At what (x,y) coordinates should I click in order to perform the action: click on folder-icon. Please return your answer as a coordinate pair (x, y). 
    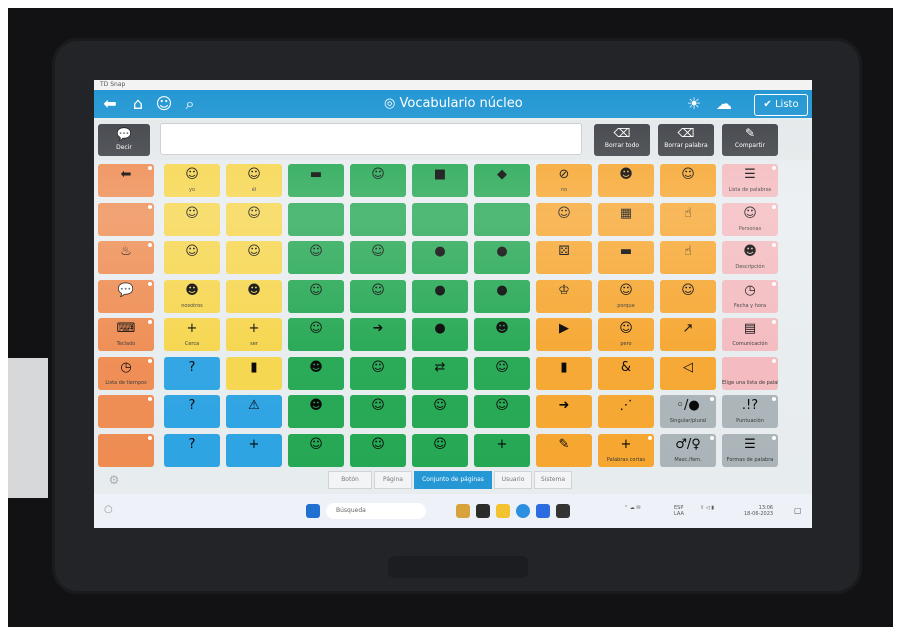
    Looking at the image, I should click on (503, 511).